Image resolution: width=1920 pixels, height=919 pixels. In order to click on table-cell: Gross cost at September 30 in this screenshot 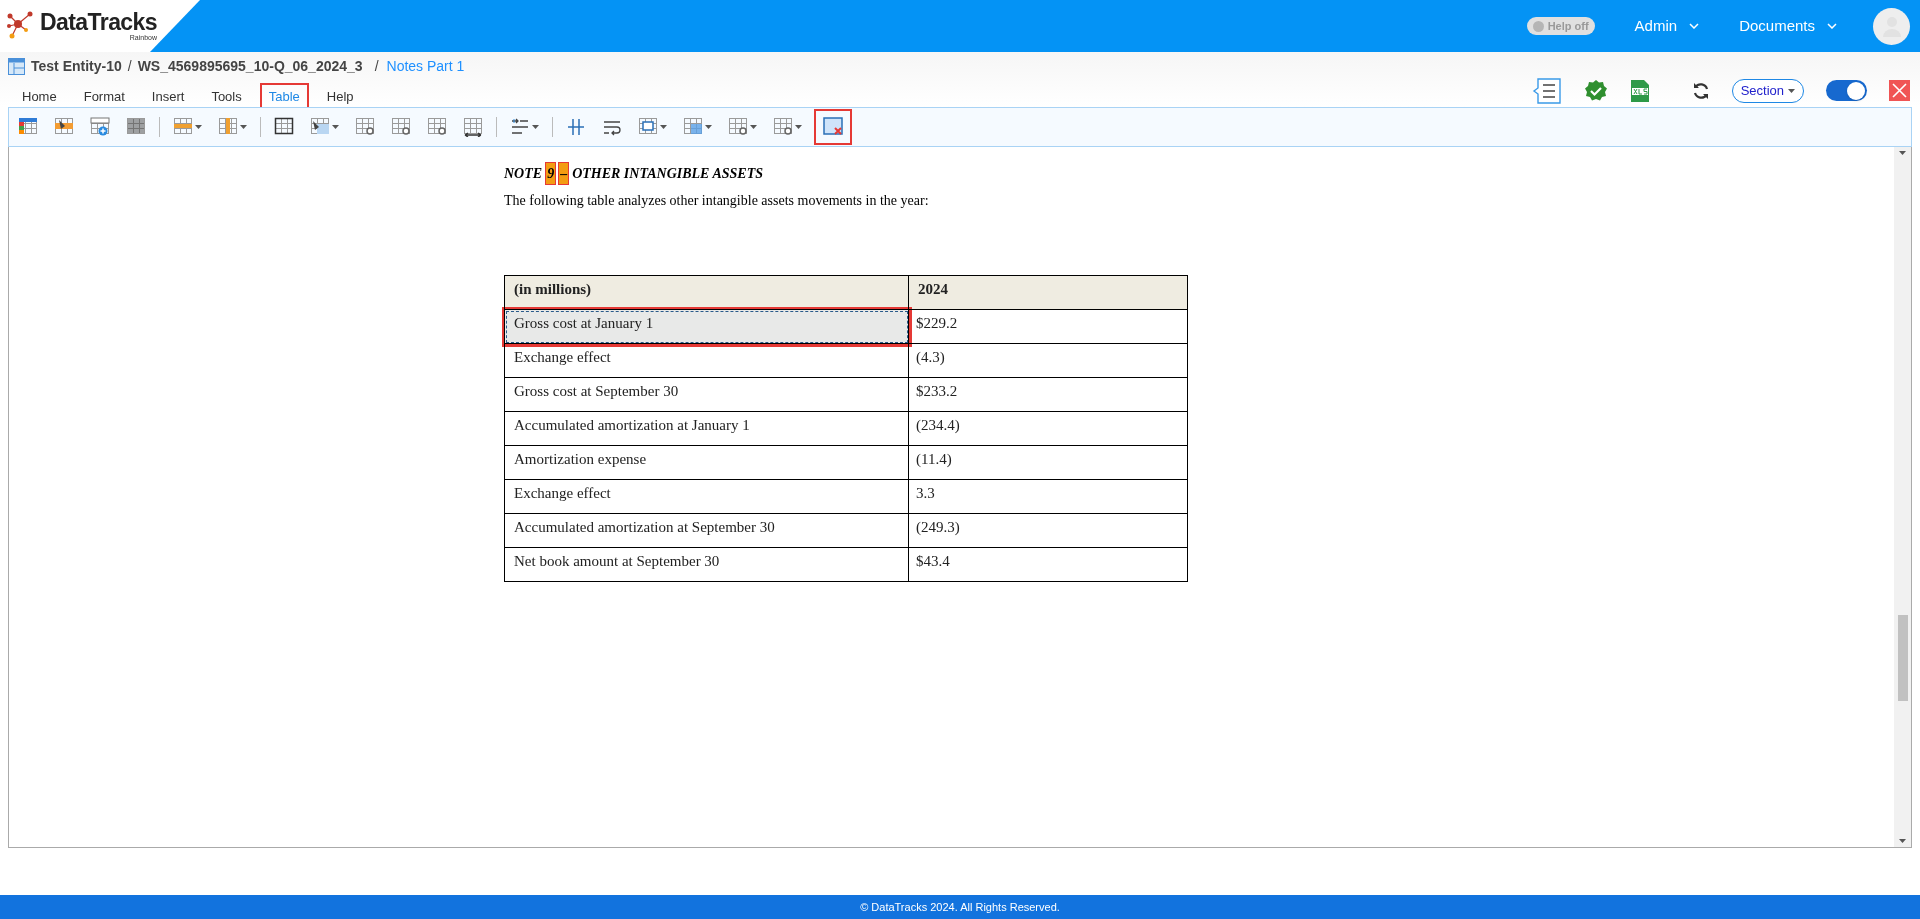, I will do `click(706, 394)`.